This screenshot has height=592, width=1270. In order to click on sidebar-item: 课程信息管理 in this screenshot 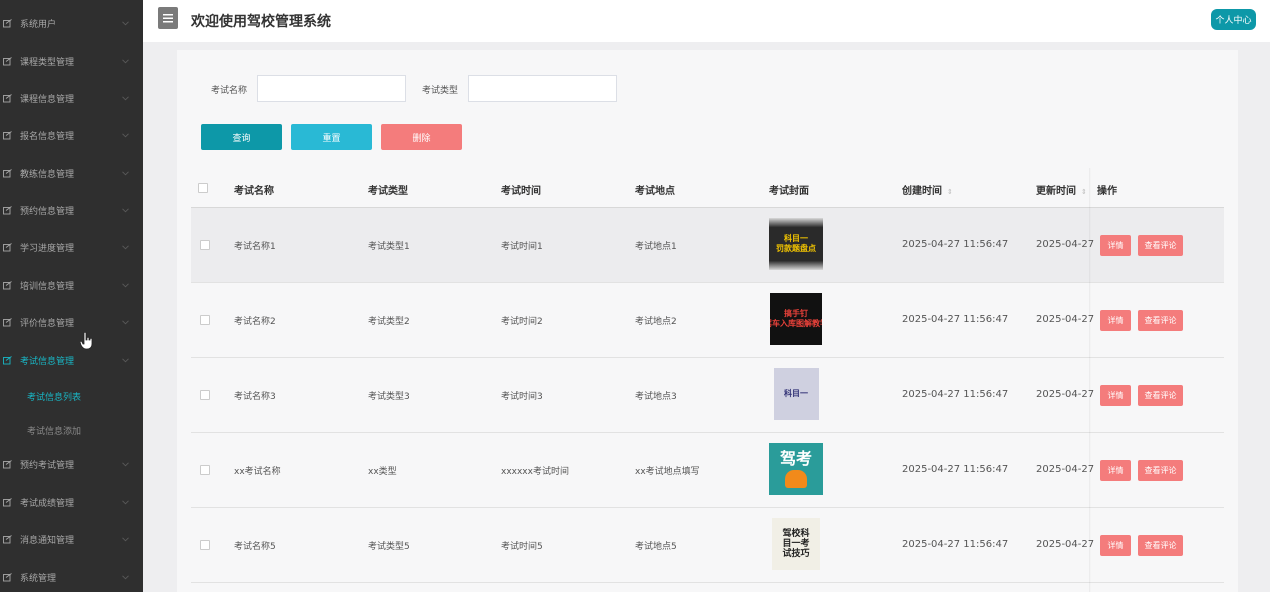, I will do `click(71, 98)`.